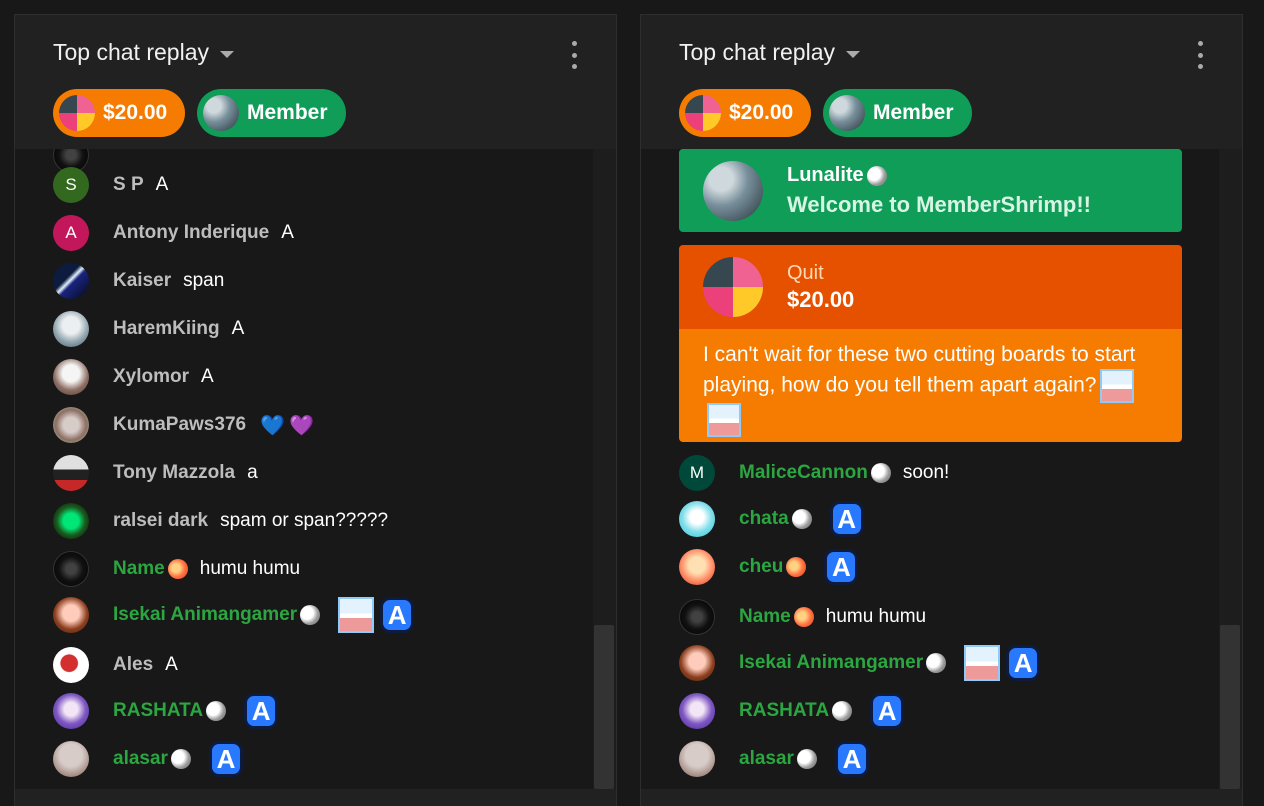 The width and height of the screenshot is (1264, 806). I want to click on message-text: a, so click(252, 472).